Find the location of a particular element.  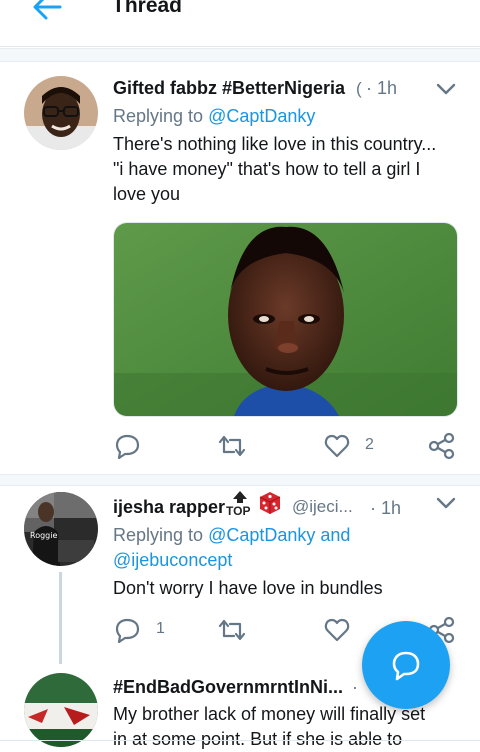

reply-count: 1 is located at coordinates (160, 628).